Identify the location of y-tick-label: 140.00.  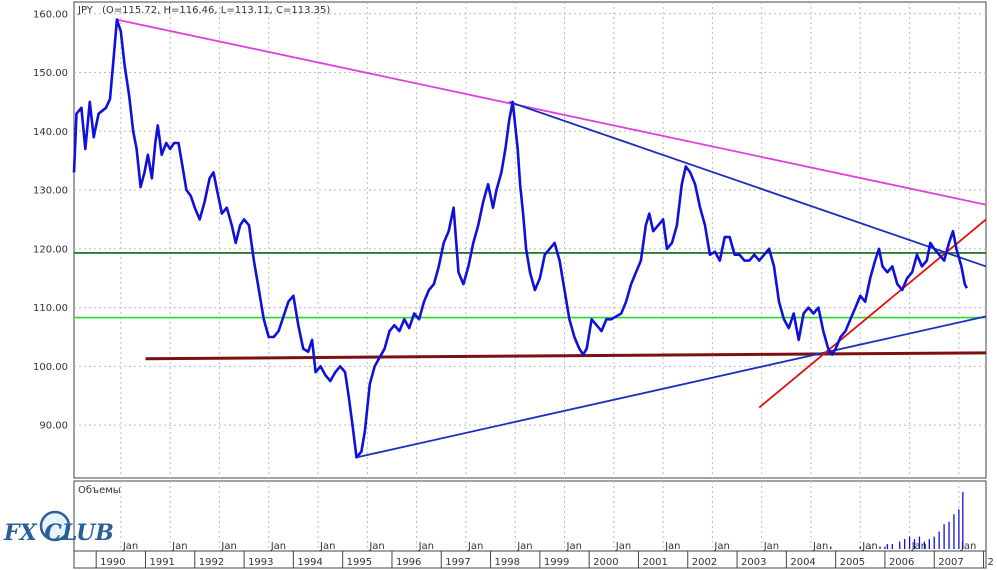
(50, 132).